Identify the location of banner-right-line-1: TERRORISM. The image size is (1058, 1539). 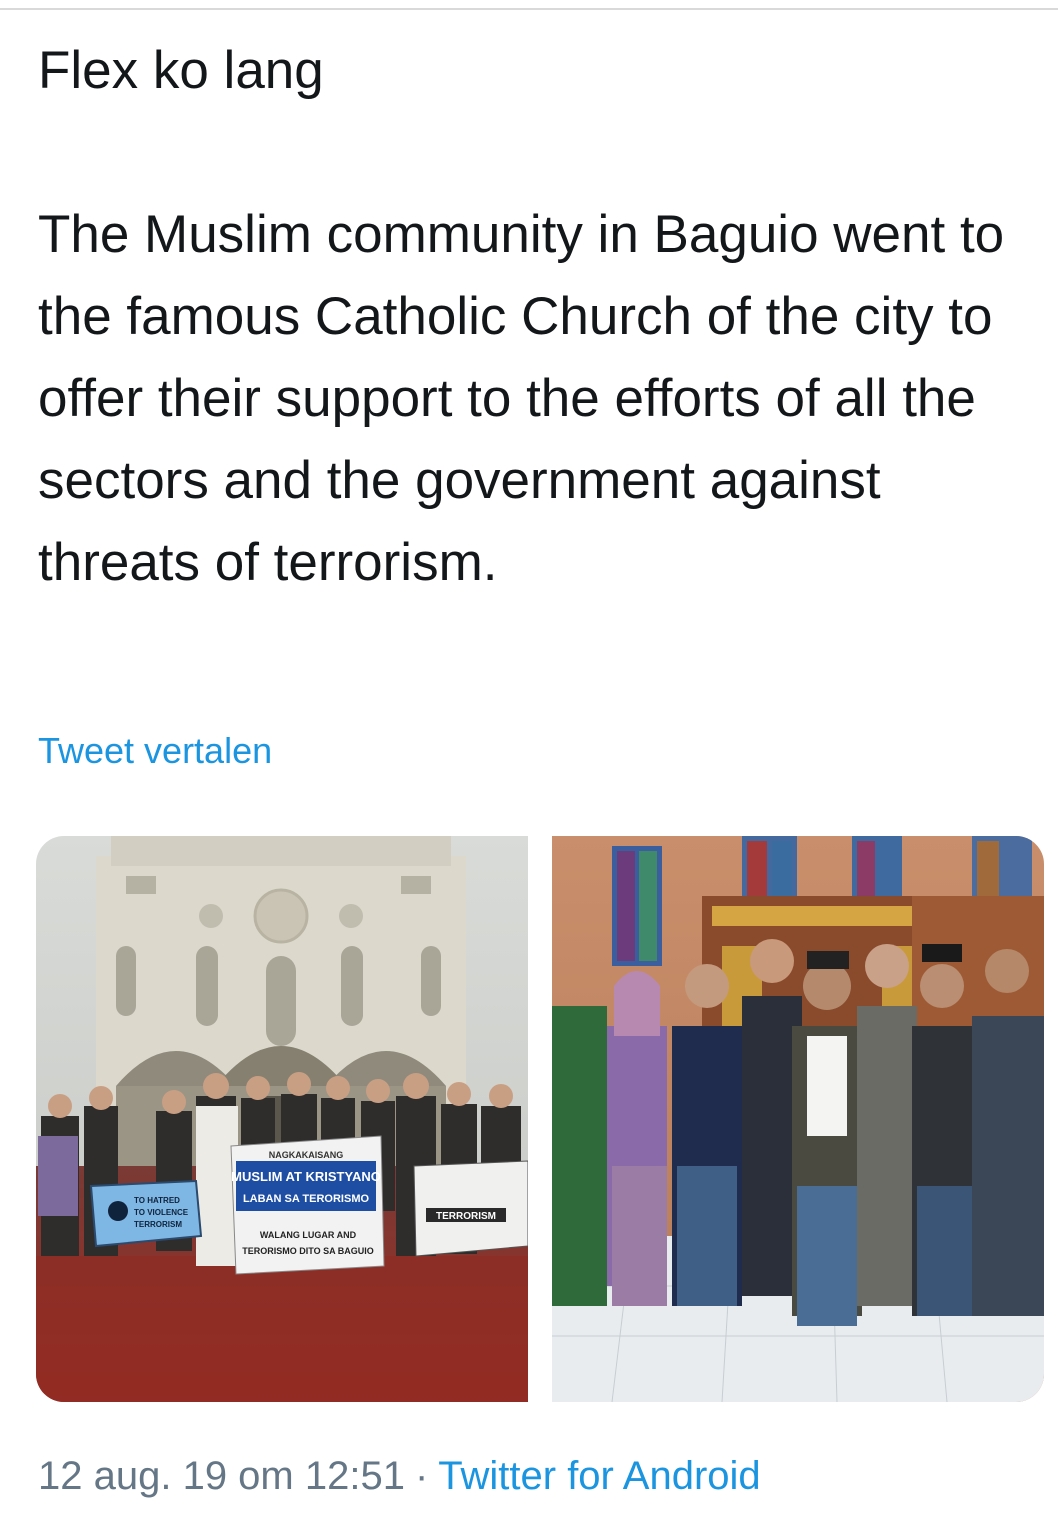
(466, 1216).